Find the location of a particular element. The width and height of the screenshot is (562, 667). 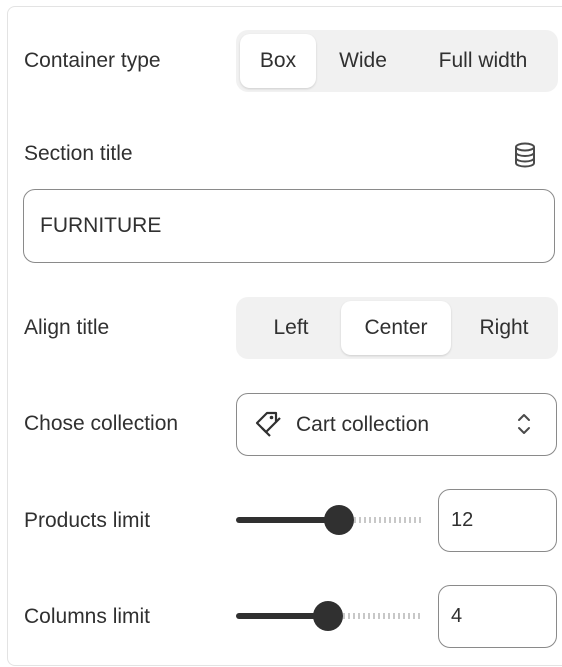

align-right-option: Right is located at coordinates (504, 328).